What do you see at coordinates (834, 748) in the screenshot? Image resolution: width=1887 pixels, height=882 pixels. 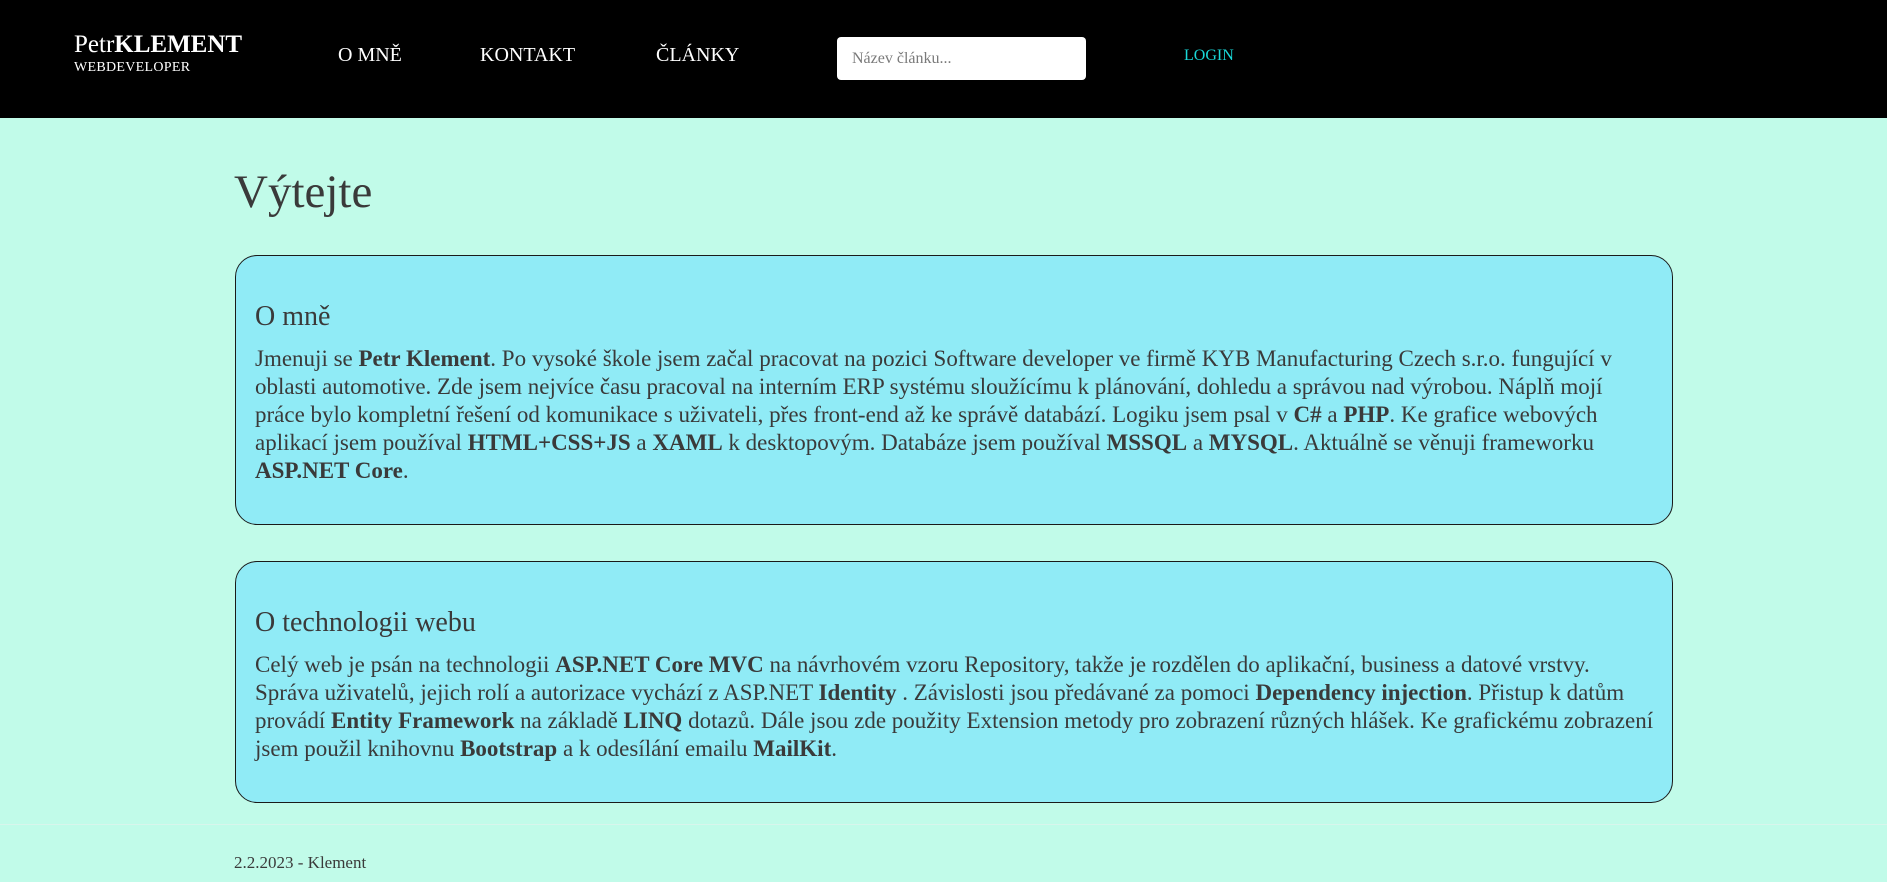 I see `tech-text: .` at bounding box center [834, 748].